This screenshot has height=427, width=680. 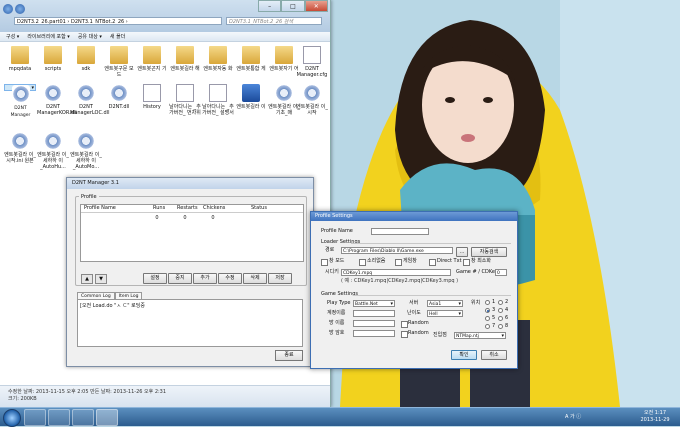 I want to click on window-mode-checkbox, so click(x=324, y=262).